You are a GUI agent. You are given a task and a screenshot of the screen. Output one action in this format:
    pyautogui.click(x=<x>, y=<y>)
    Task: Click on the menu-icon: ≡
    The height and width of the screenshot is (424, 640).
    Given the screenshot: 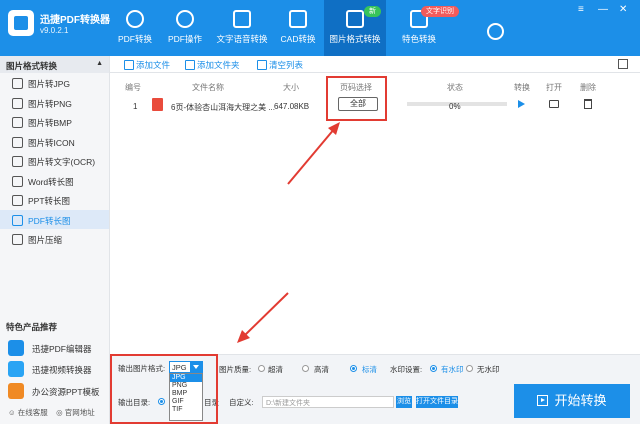 What is the action you would take?
    pyautogui.click(x=581, y=9)
    